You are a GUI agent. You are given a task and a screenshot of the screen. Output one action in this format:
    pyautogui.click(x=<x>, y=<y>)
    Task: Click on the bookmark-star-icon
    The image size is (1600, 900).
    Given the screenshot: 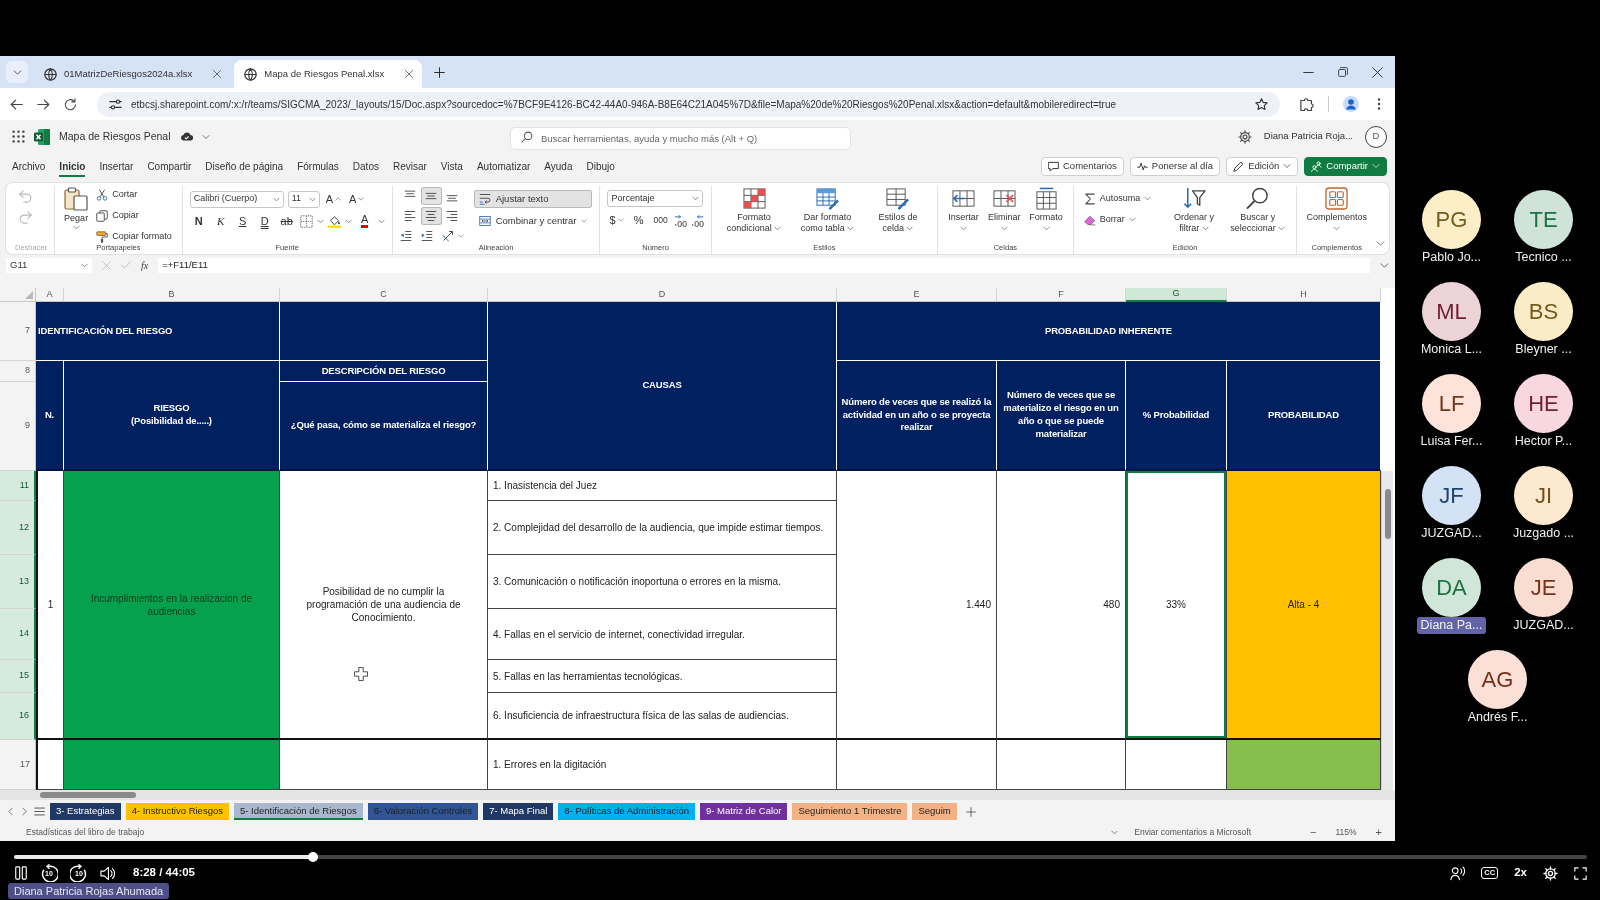 What is the action you would take?
    pyautogui.click(x=1261, y=104)
    